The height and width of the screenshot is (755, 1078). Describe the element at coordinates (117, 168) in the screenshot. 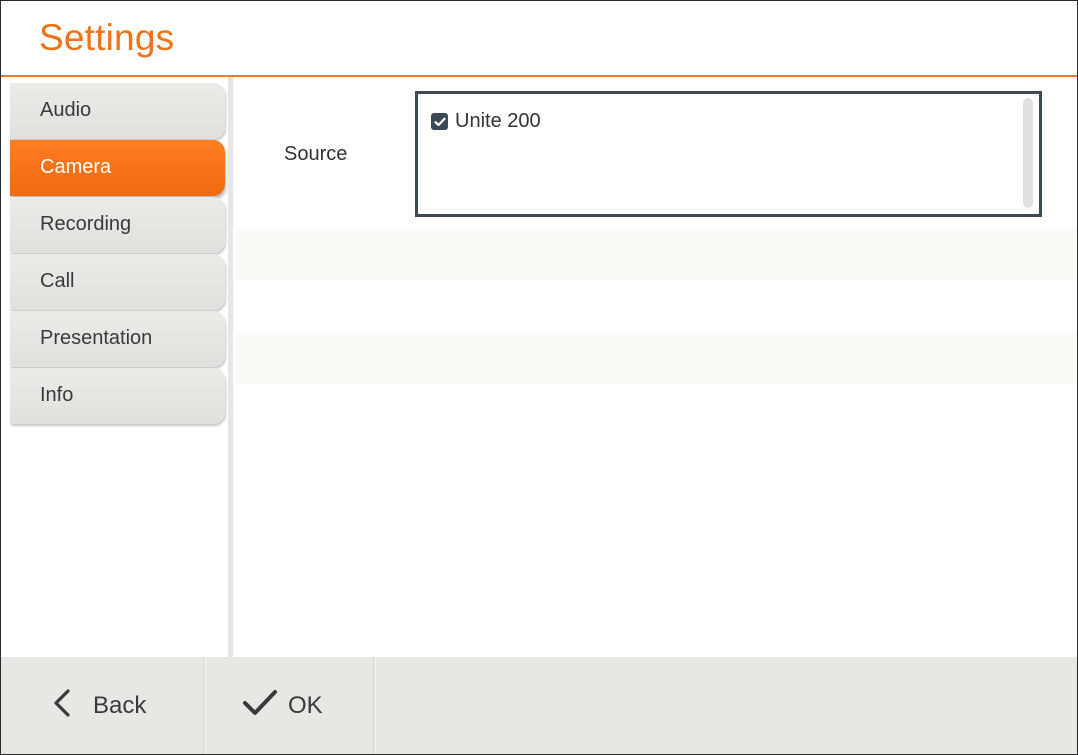

I see `sidebar-item-camera: Camera` at that location.